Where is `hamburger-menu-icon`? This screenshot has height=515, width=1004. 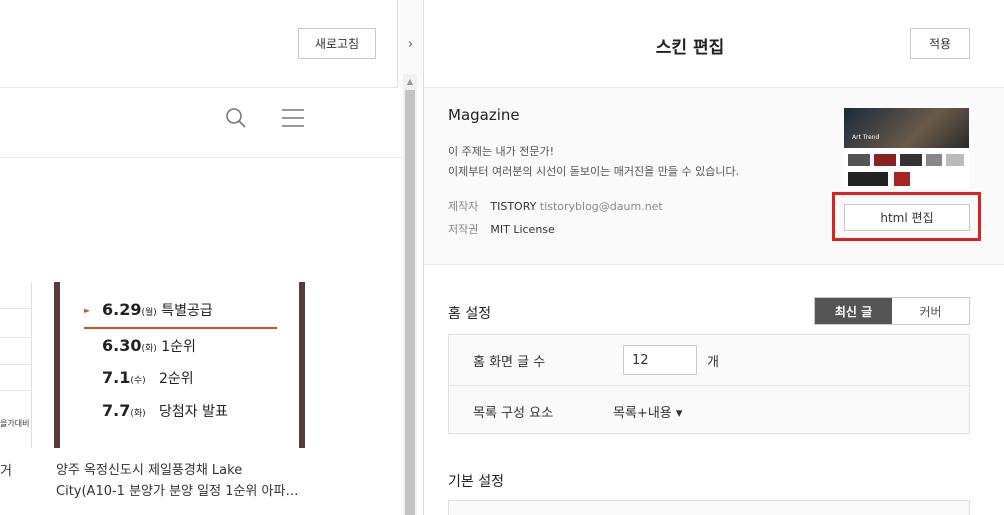 hamburger-menu-icon is located at coordinates (293, 118).